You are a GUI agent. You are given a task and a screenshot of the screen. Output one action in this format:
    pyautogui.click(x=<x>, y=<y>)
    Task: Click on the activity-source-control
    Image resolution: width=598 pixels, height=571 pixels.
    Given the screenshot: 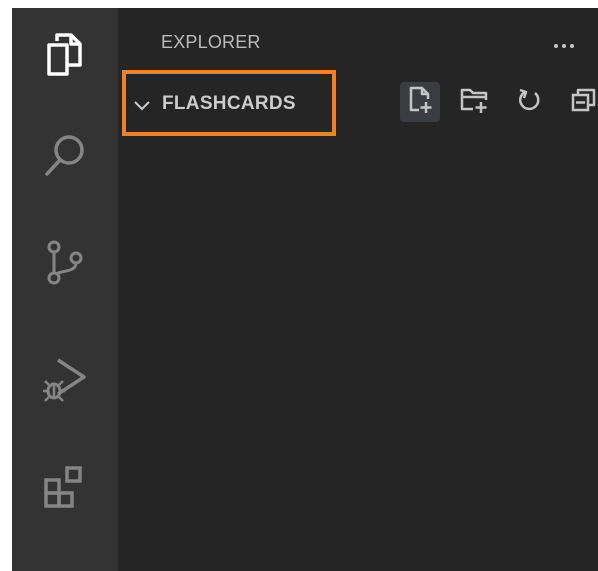 What is the action you would take?
    pyautogui.click(x=65, y=263)
    